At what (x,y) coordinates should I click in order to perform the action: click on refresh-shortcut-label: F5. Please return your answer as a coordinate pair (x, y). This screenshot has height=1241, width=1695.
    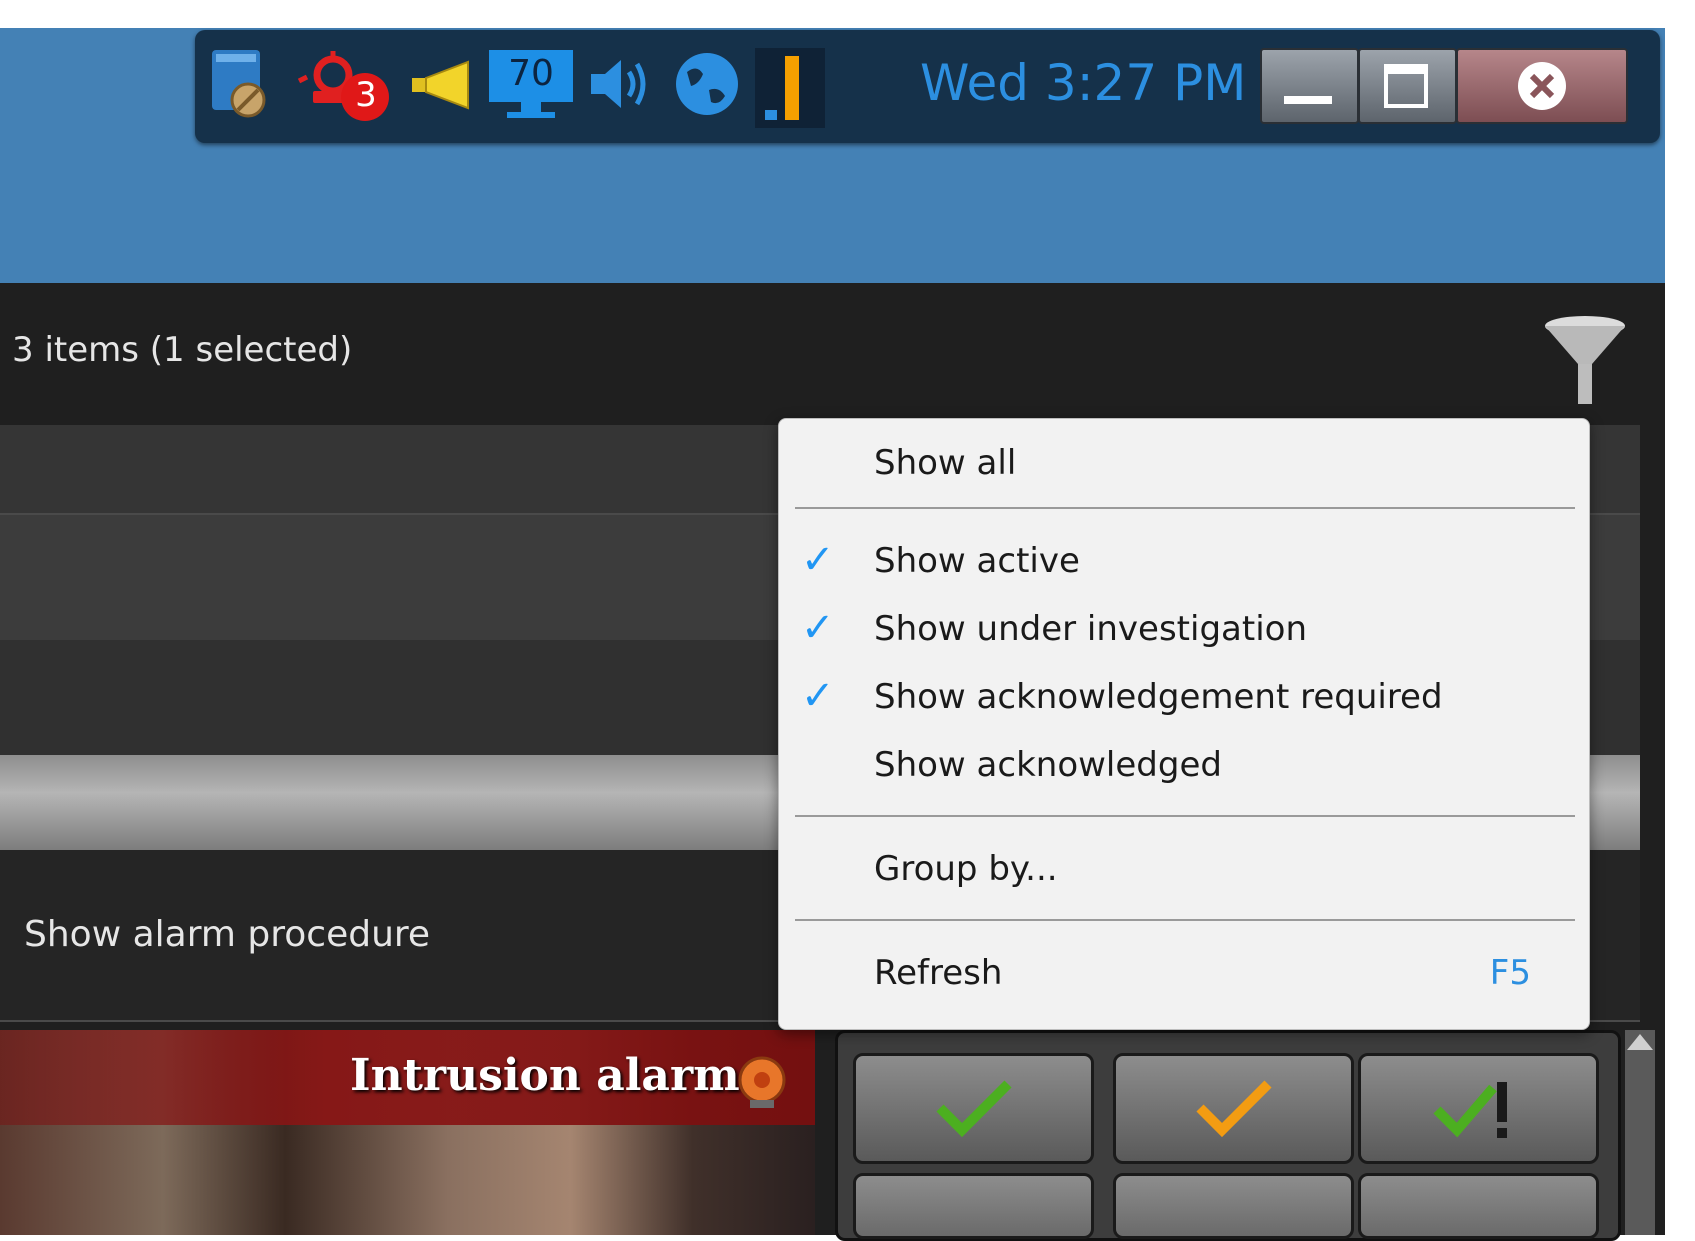
    Looking at the image, I should click on (1510, 973).